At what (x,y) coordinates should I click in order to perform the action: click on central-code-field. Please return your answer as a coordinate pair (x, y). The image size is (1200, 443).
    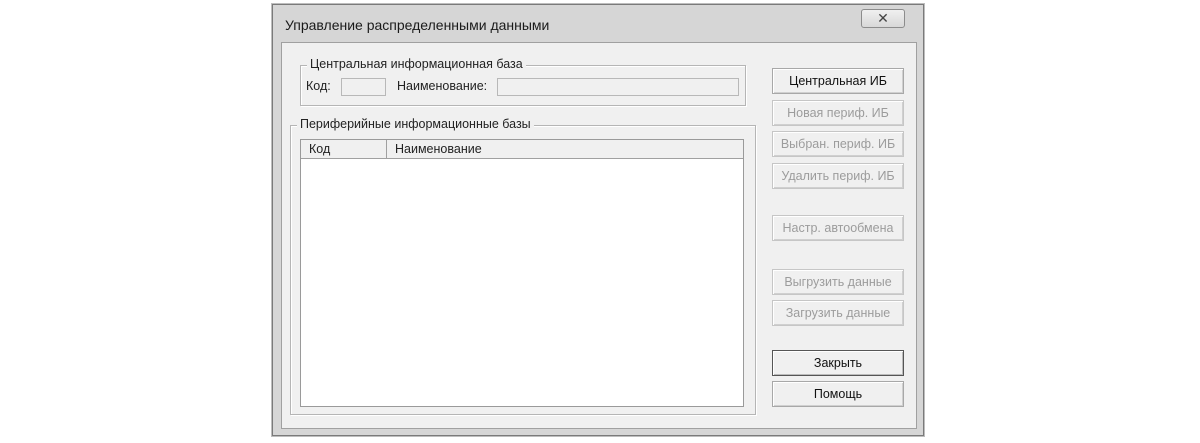
    Looking at the image, I should click on (363, 87).